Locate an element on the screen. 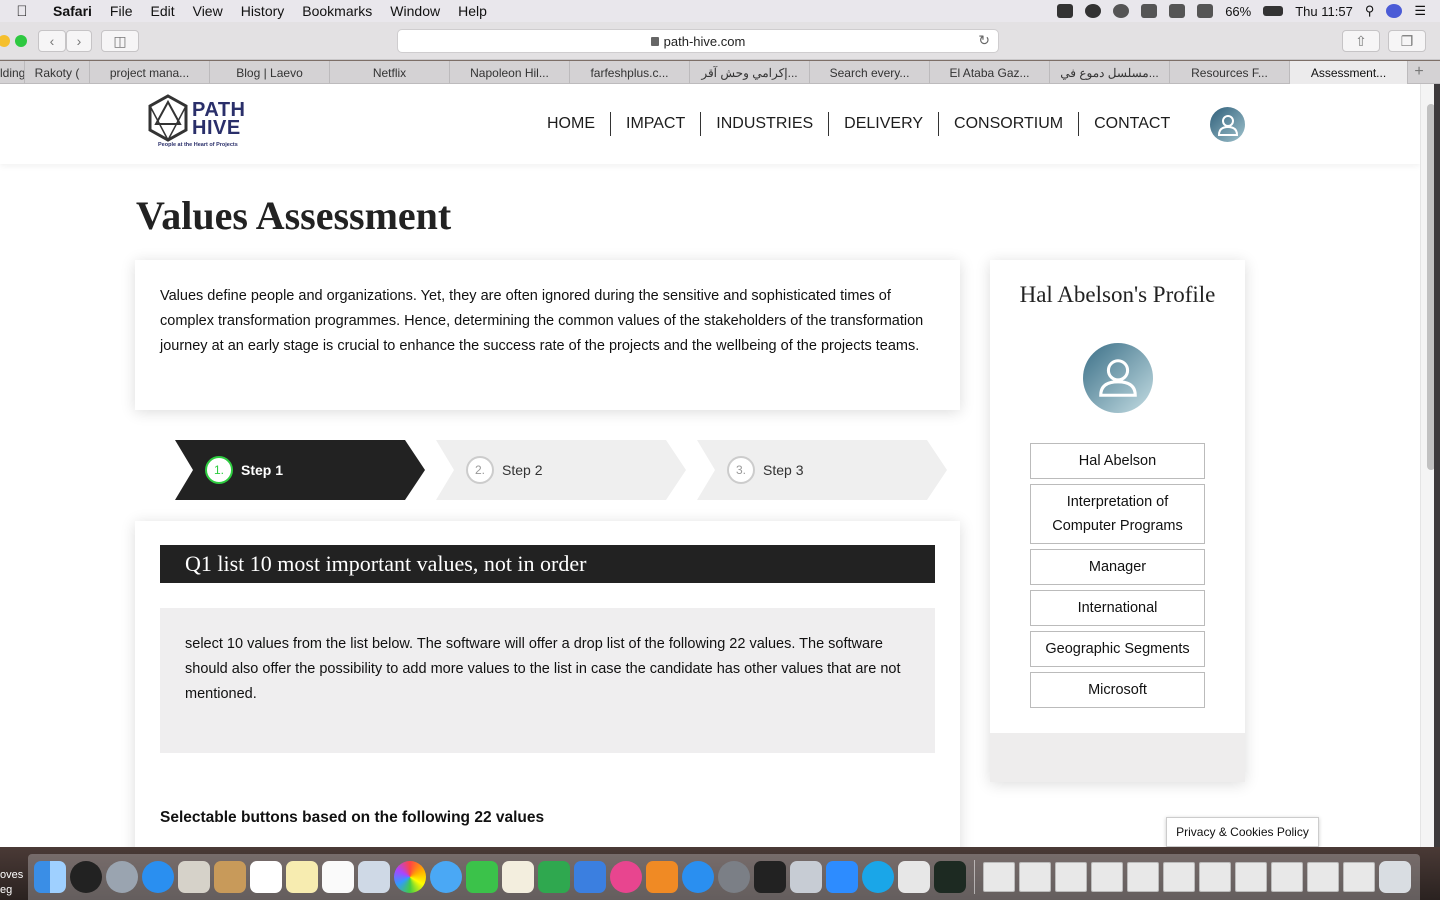 The height and width of the screenshot is (900, 1440). step-2: 2. Step 2 is located at coordinates (561, 470).